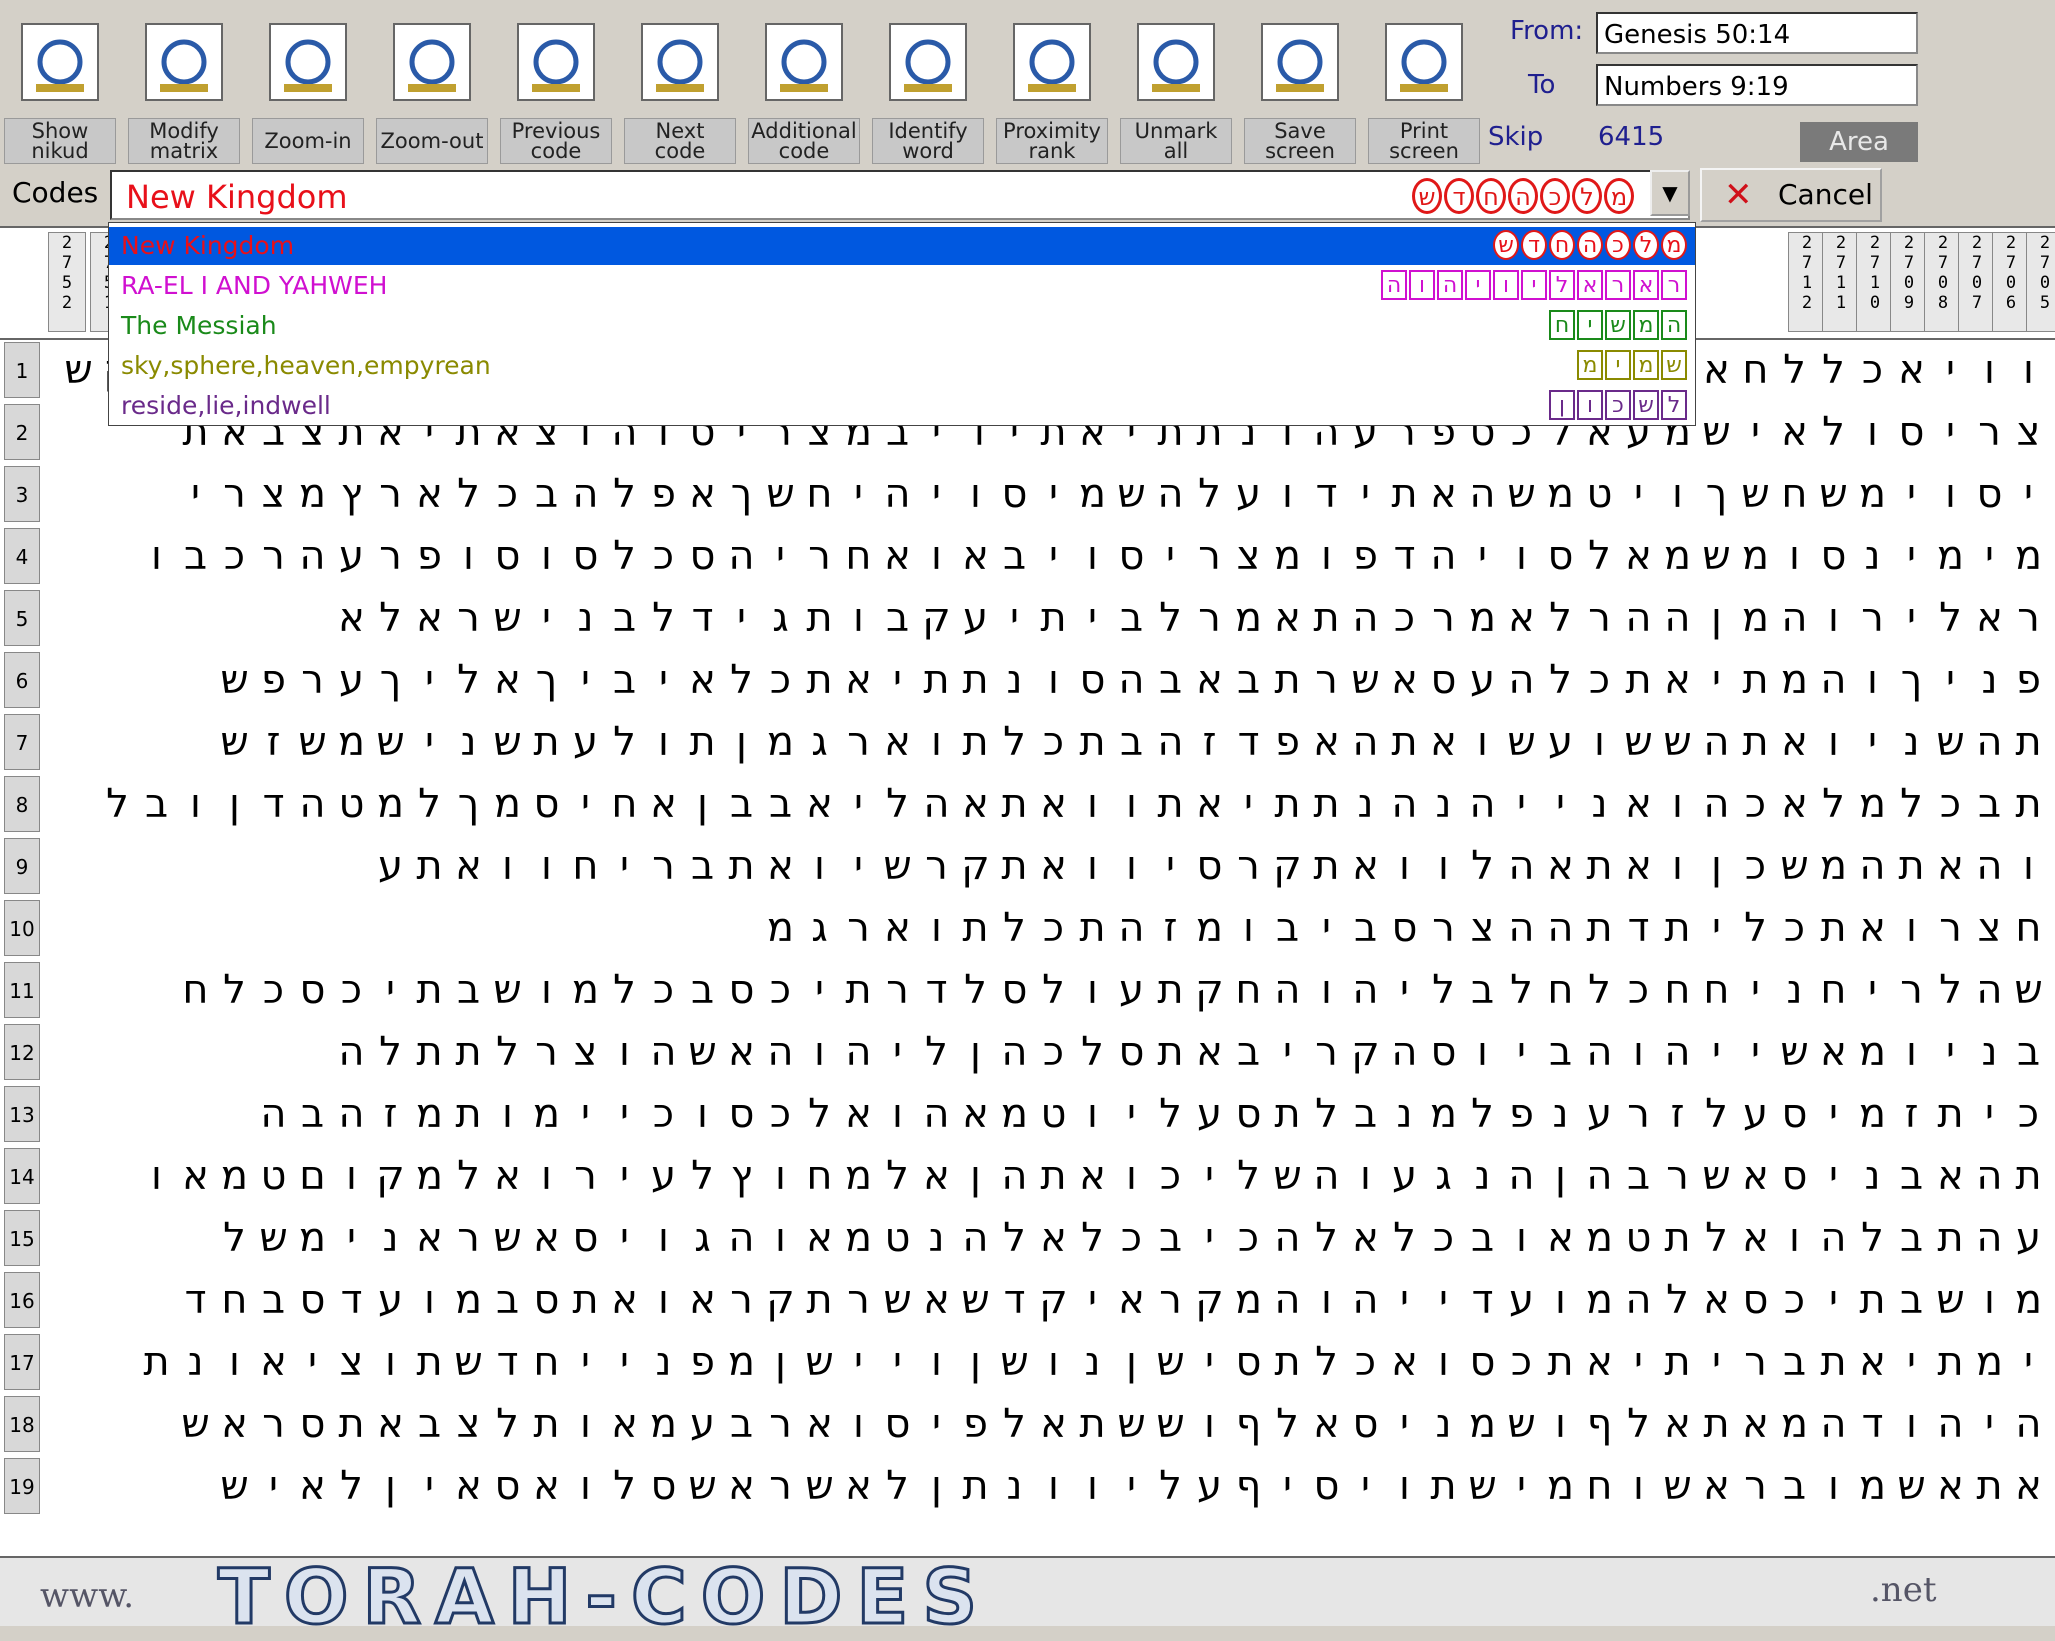  I want to click on identify-word-button: Identify word, so click(928, 85).